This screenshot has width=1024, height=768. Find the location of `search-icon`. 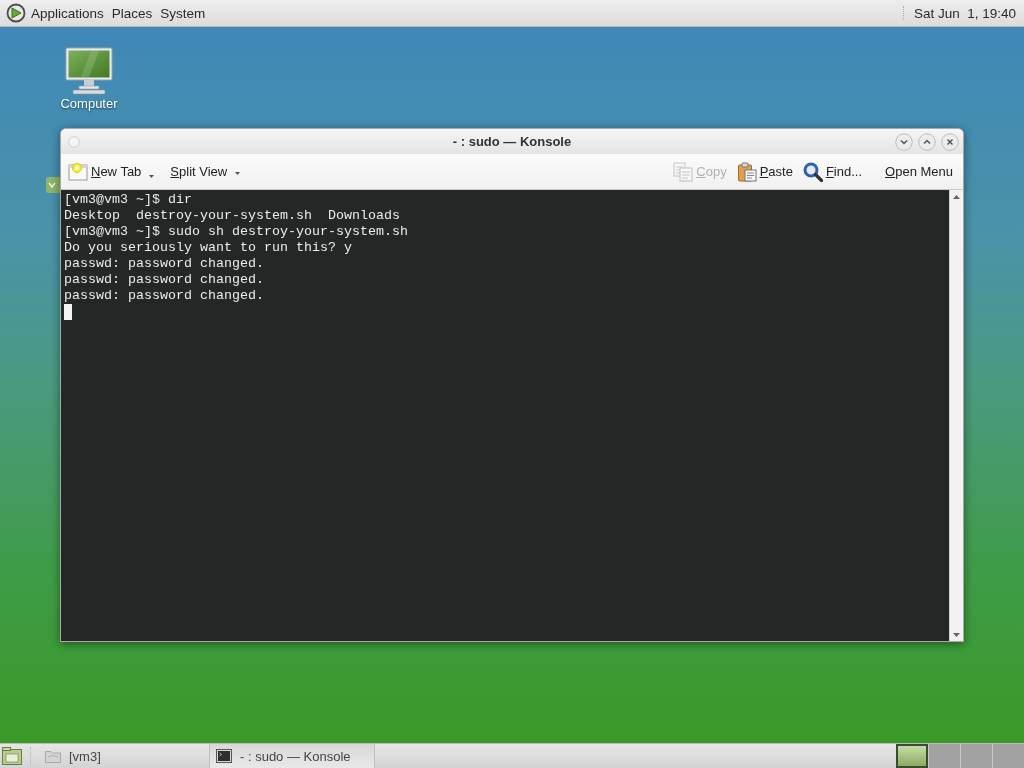

search-icon is located at coordinates (812, 171).